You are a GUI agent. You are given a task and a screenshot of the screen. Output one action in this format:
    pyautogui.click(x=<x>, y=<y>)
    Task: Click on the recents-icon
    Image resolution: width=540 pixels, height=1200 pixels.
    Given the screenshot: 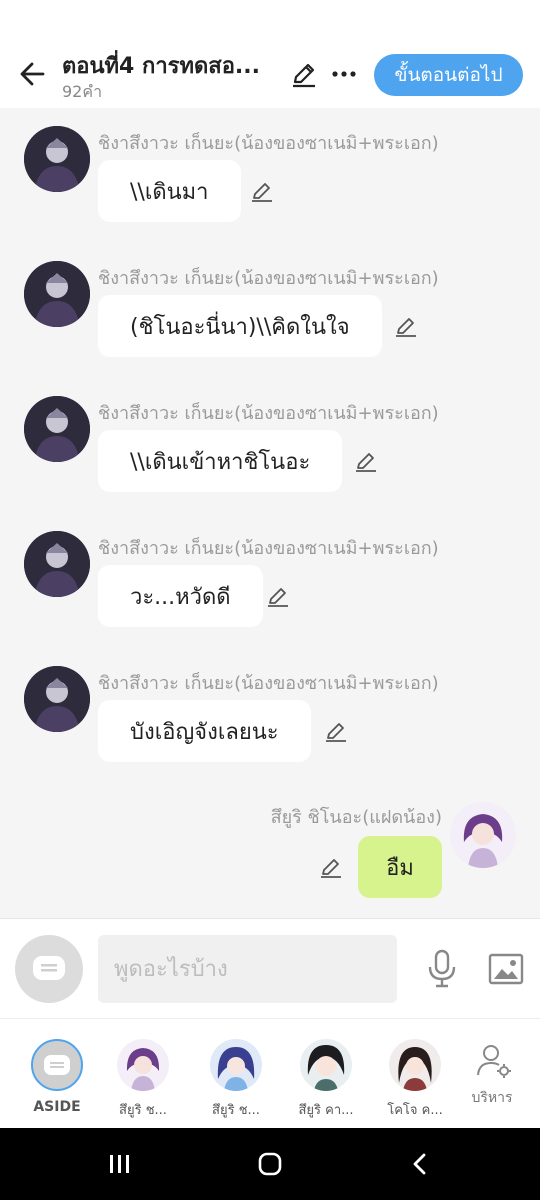 What is the action you would take?
    pyautogui.click(x=119, y=1164)
    